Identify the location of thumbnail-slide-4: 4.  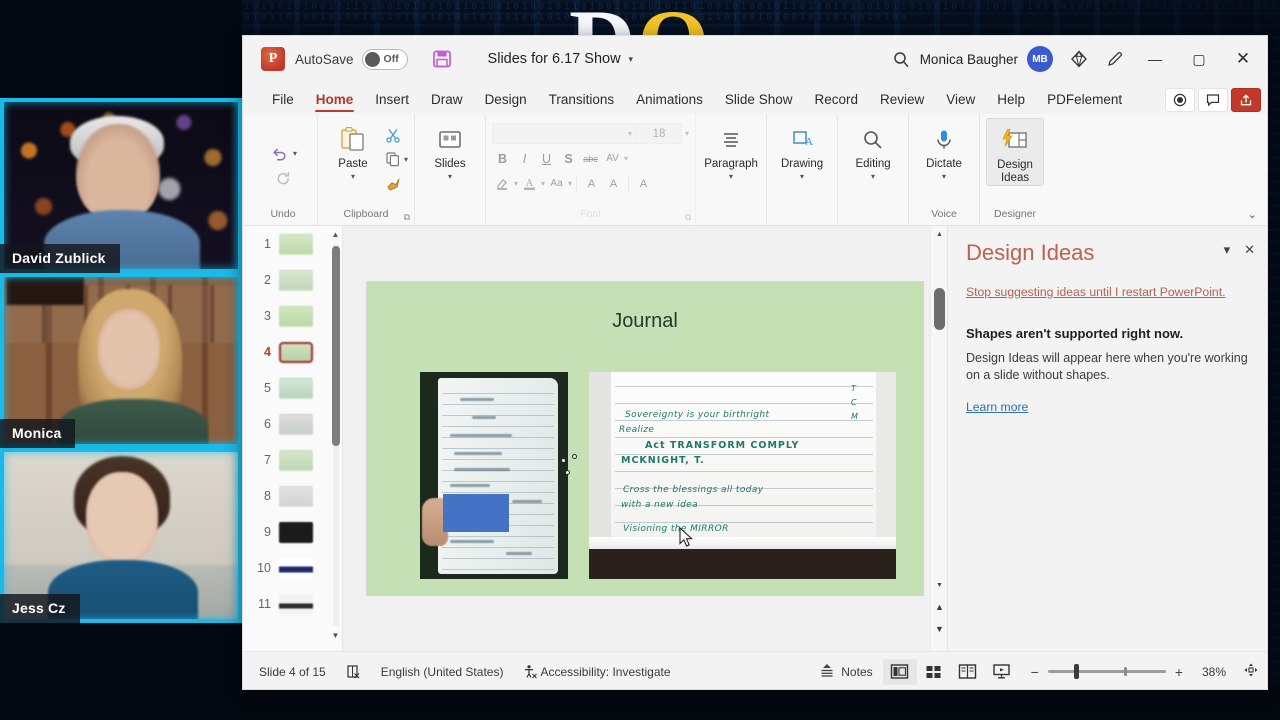
(292, 352).